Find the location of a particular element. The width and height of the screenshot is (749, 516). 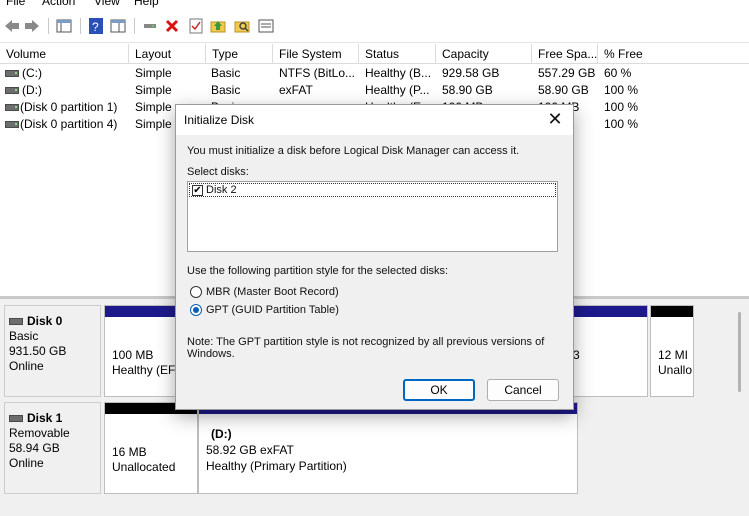

mbr-label: MBR (Master Boot Record) is located at coordinates (272, 292).